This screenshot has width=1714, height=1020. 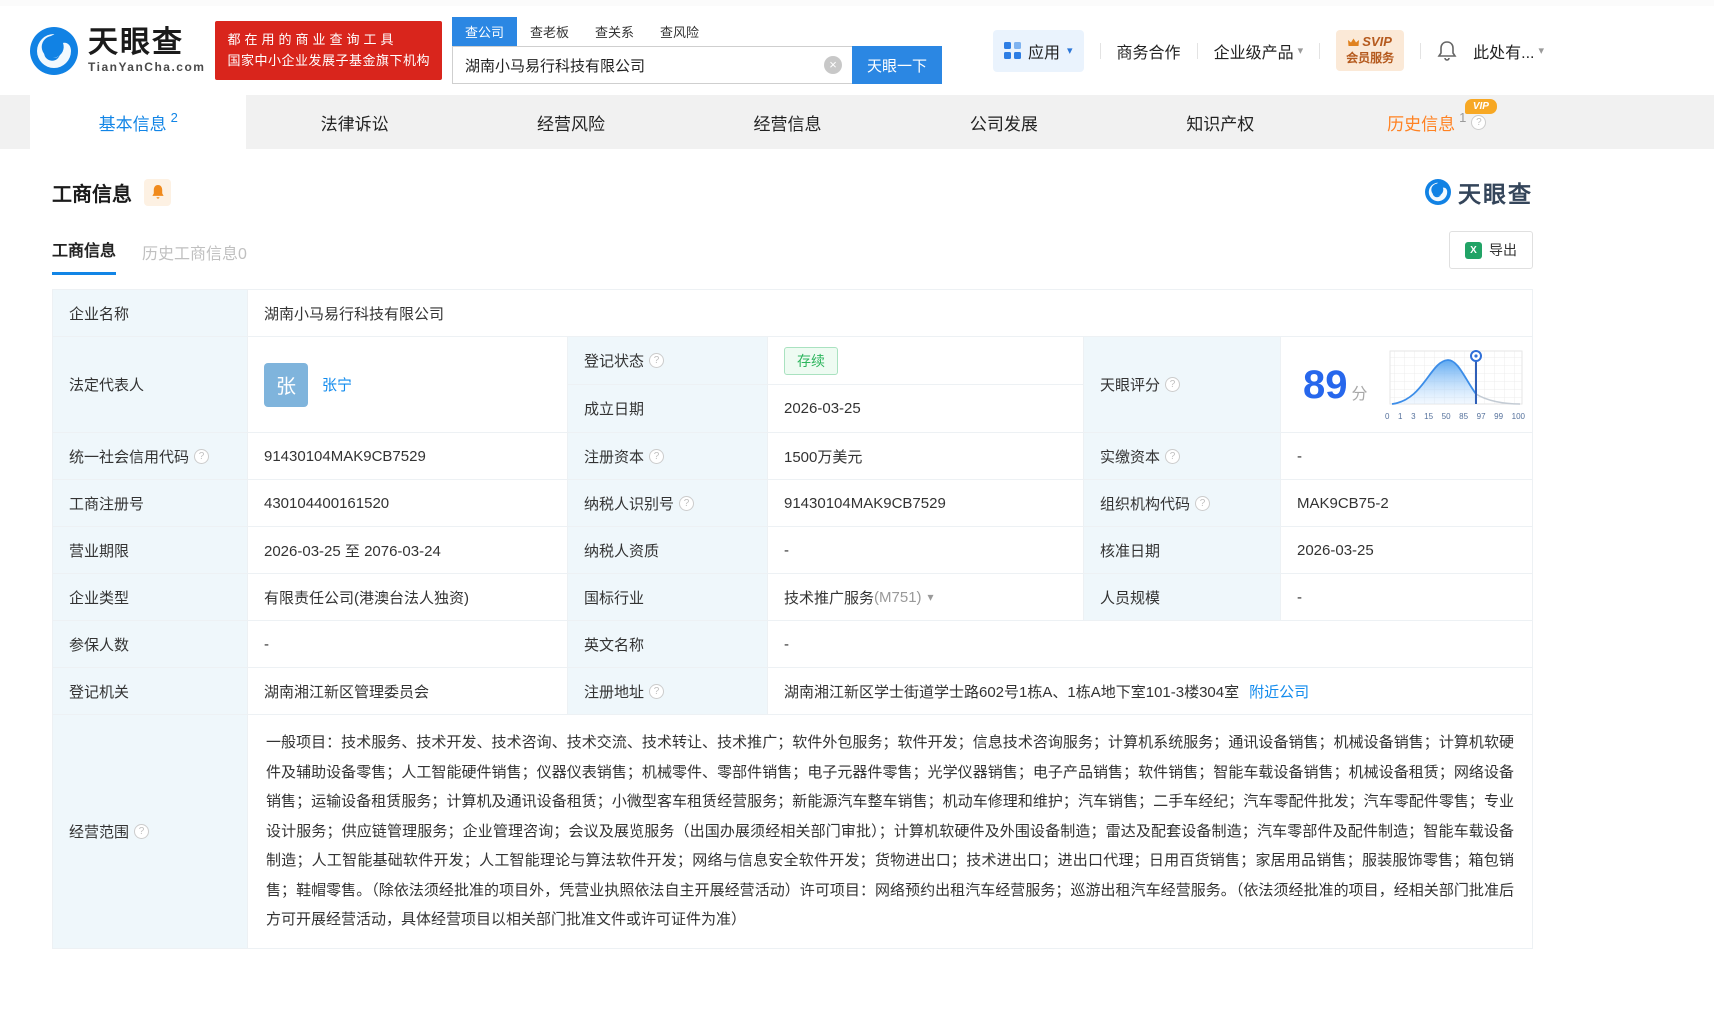 I want to click on export-button: X 导出, so click(x=1491, y=250).